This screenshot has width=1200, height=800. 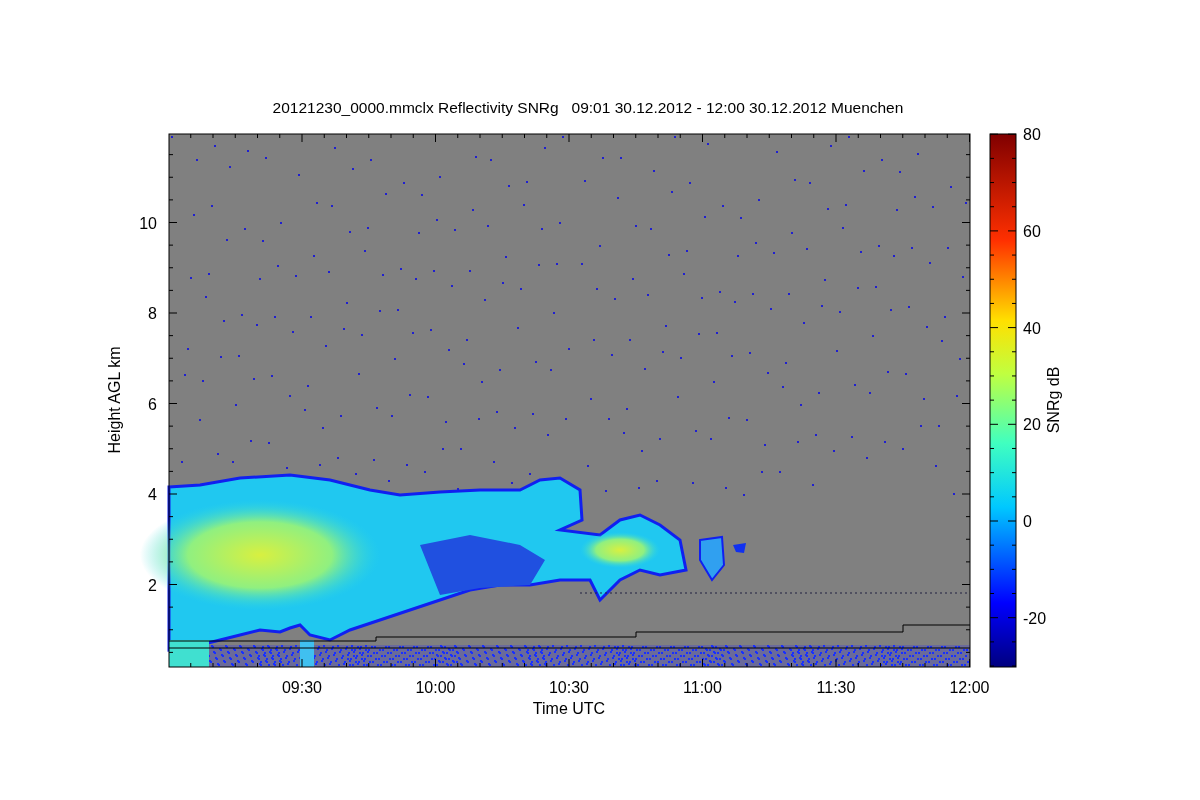 I want to click on colorbar-tick-label: 80, so click(x=1032, y=135).